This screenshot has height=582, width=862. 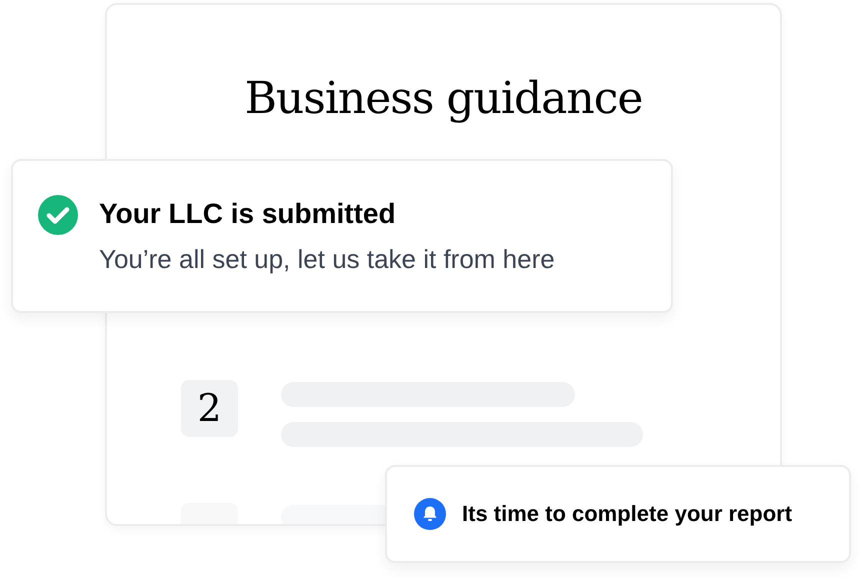 What do you see at coordinates (248, 214) in the screenshot?
I see `notification-title: Your LLC is submitted` at bounding box center [248, 214].